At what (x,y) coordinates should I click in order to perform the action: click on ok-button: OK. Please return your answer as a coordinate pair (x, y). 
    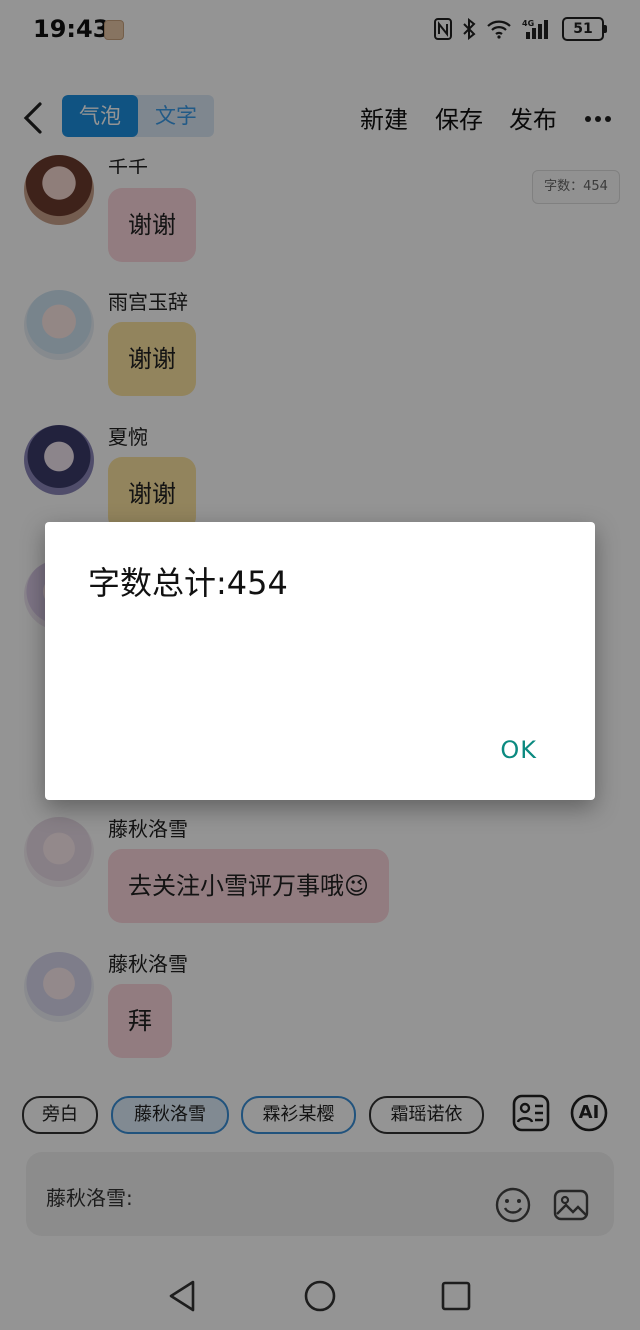
    Looking at the image, I should click on (518, 750).